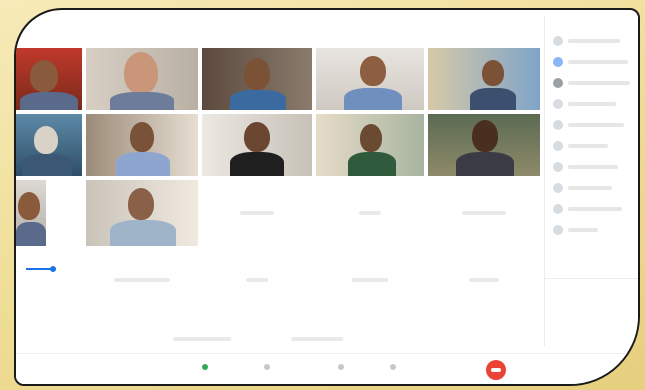  I want to click on mic-icon, so click(205, 367).